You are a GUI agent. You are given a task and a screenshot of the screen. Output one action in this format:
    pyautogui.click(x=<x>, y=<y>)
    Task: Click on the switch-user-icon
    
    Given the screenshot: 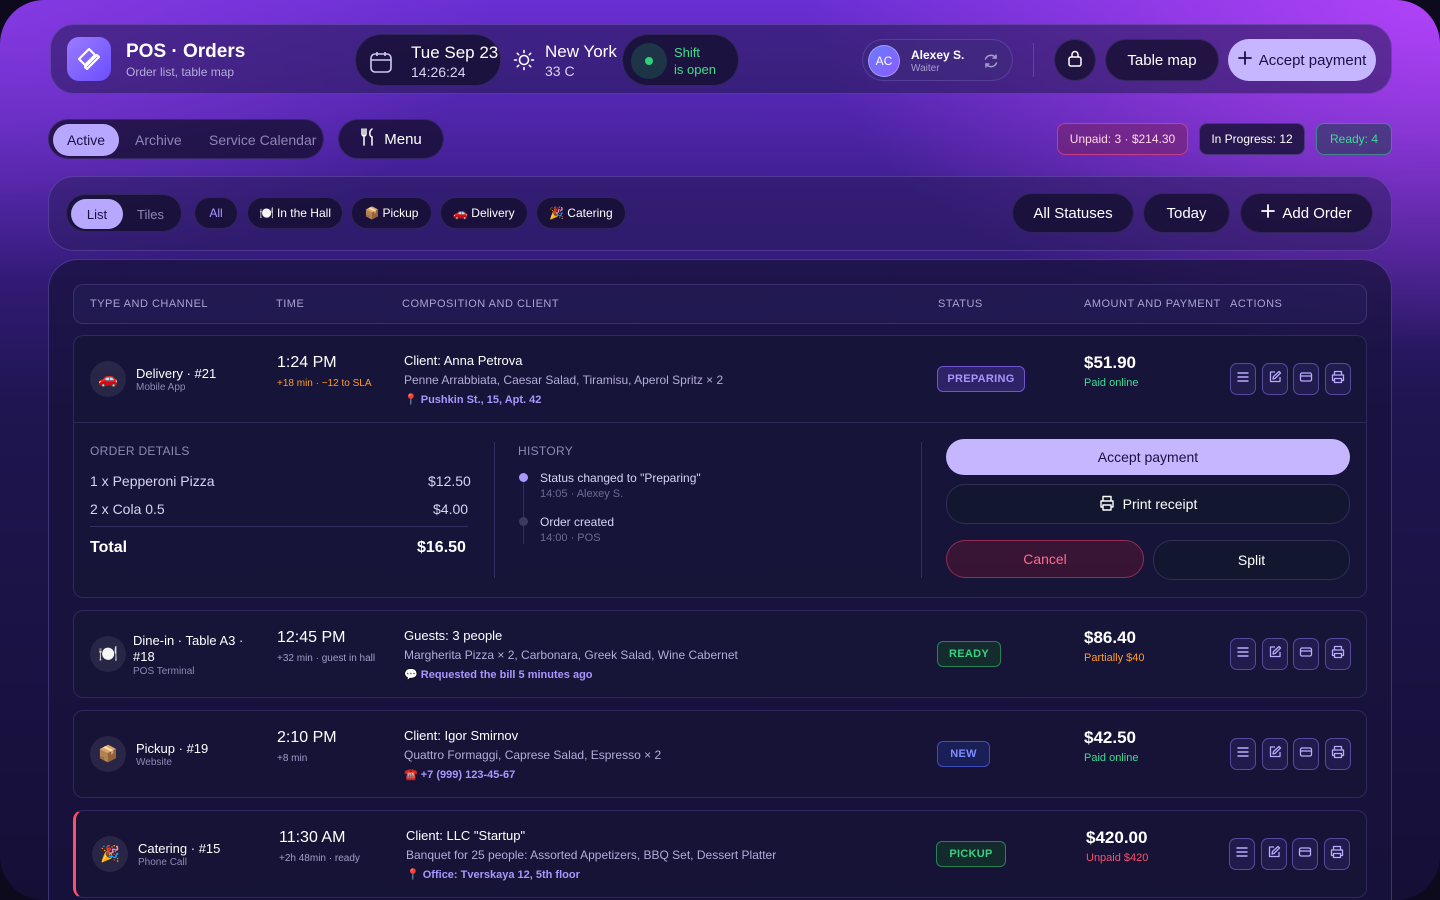 What is the action you would take?
    pyautogui.click(x=991, y=63)
    